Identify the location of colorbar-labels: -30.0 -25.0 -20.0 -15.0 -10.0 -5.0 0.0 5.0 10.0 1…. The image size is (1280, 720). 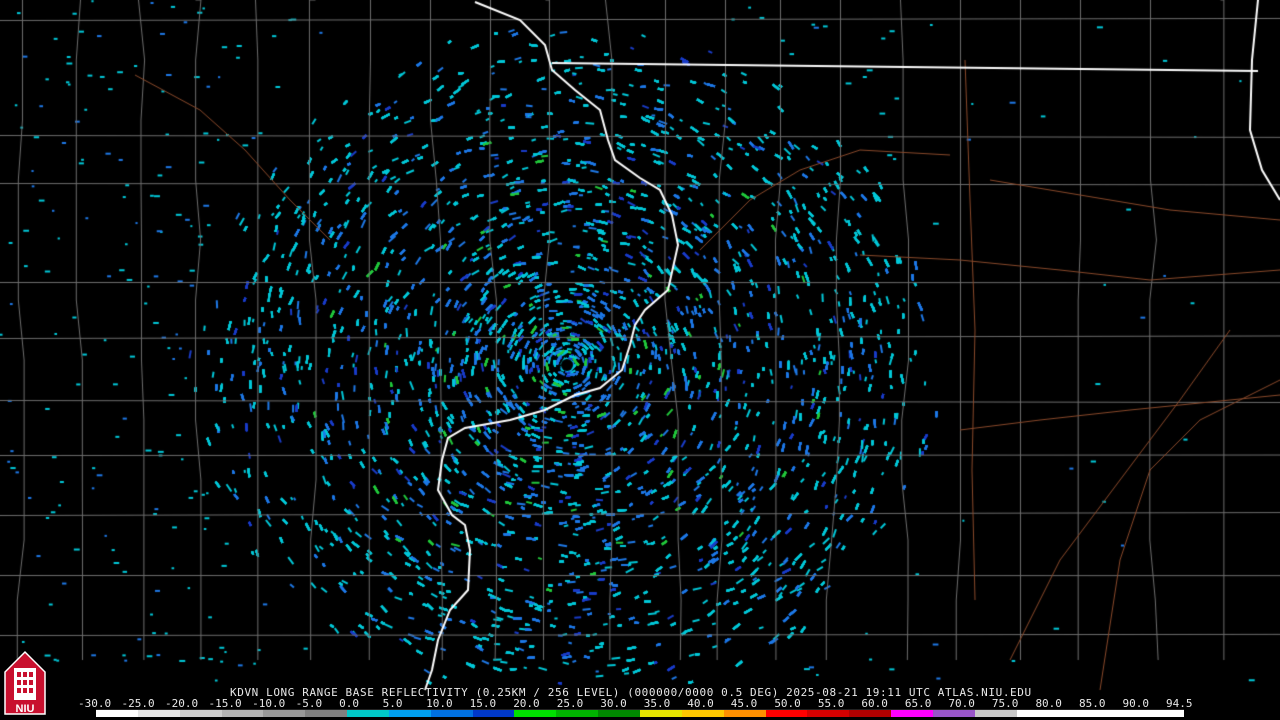
(635, 703).